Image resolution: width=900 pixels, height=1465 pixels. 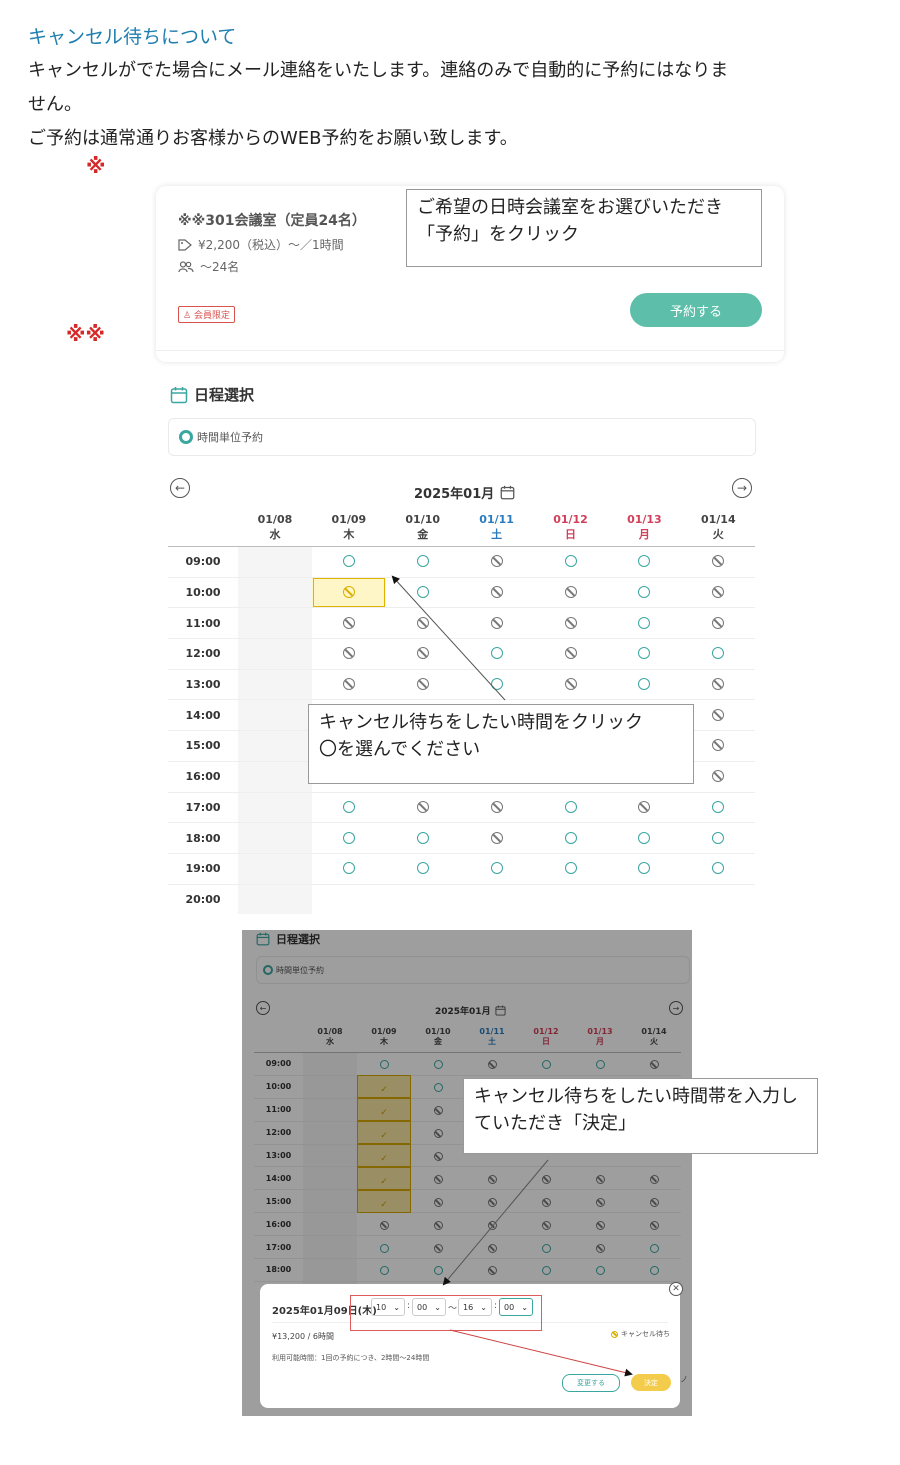 I want to click on day-date: 01/13, so click(x=644, y=519).